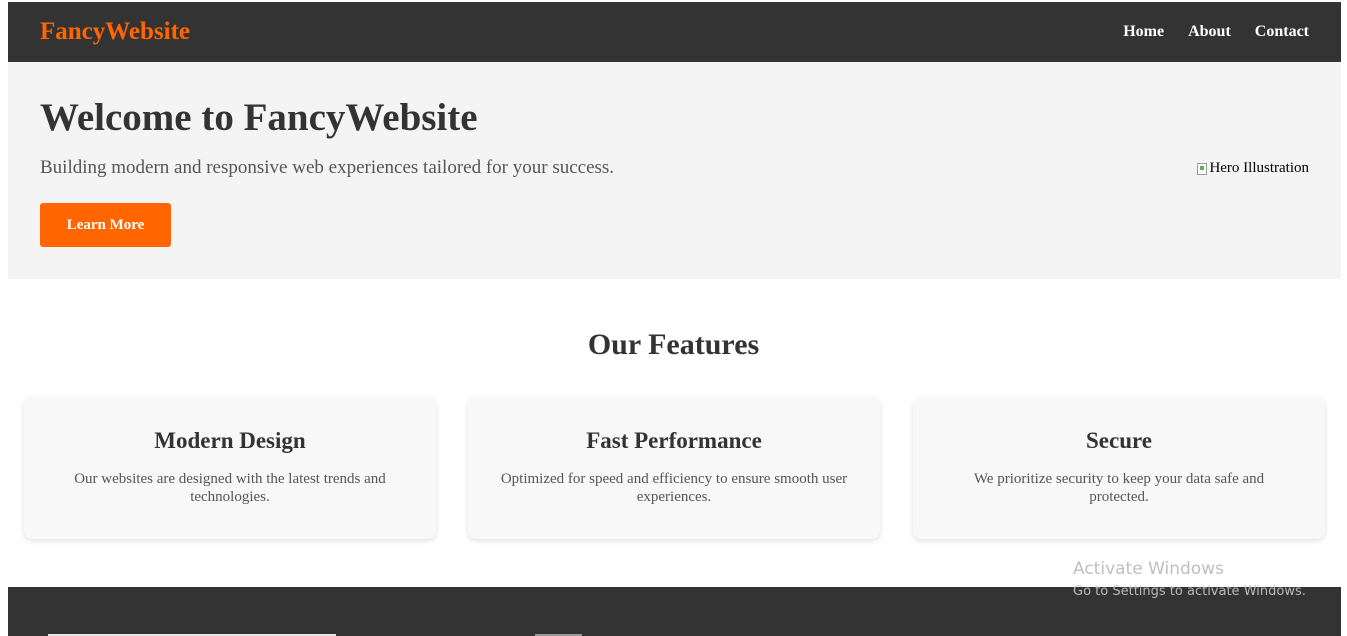 This screenshot has width=1347, height=636. What do you see at coordinates (259, 117) in the screenshot?
I see `hero-title: Welcome to FancyWebsite` at bounding box center [259, 117].